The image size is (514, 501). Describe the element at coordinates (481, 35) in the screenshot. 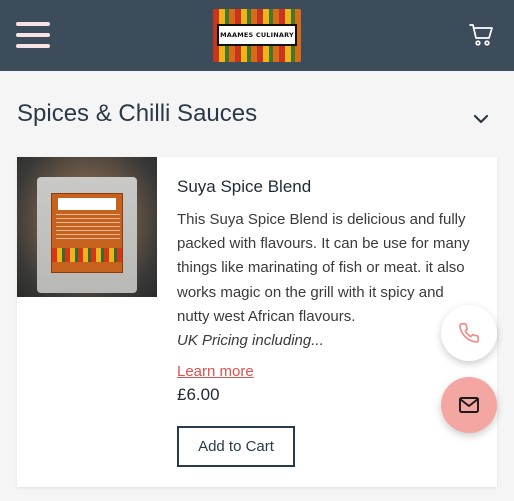

I see `shopping-cart-icon` at that location.